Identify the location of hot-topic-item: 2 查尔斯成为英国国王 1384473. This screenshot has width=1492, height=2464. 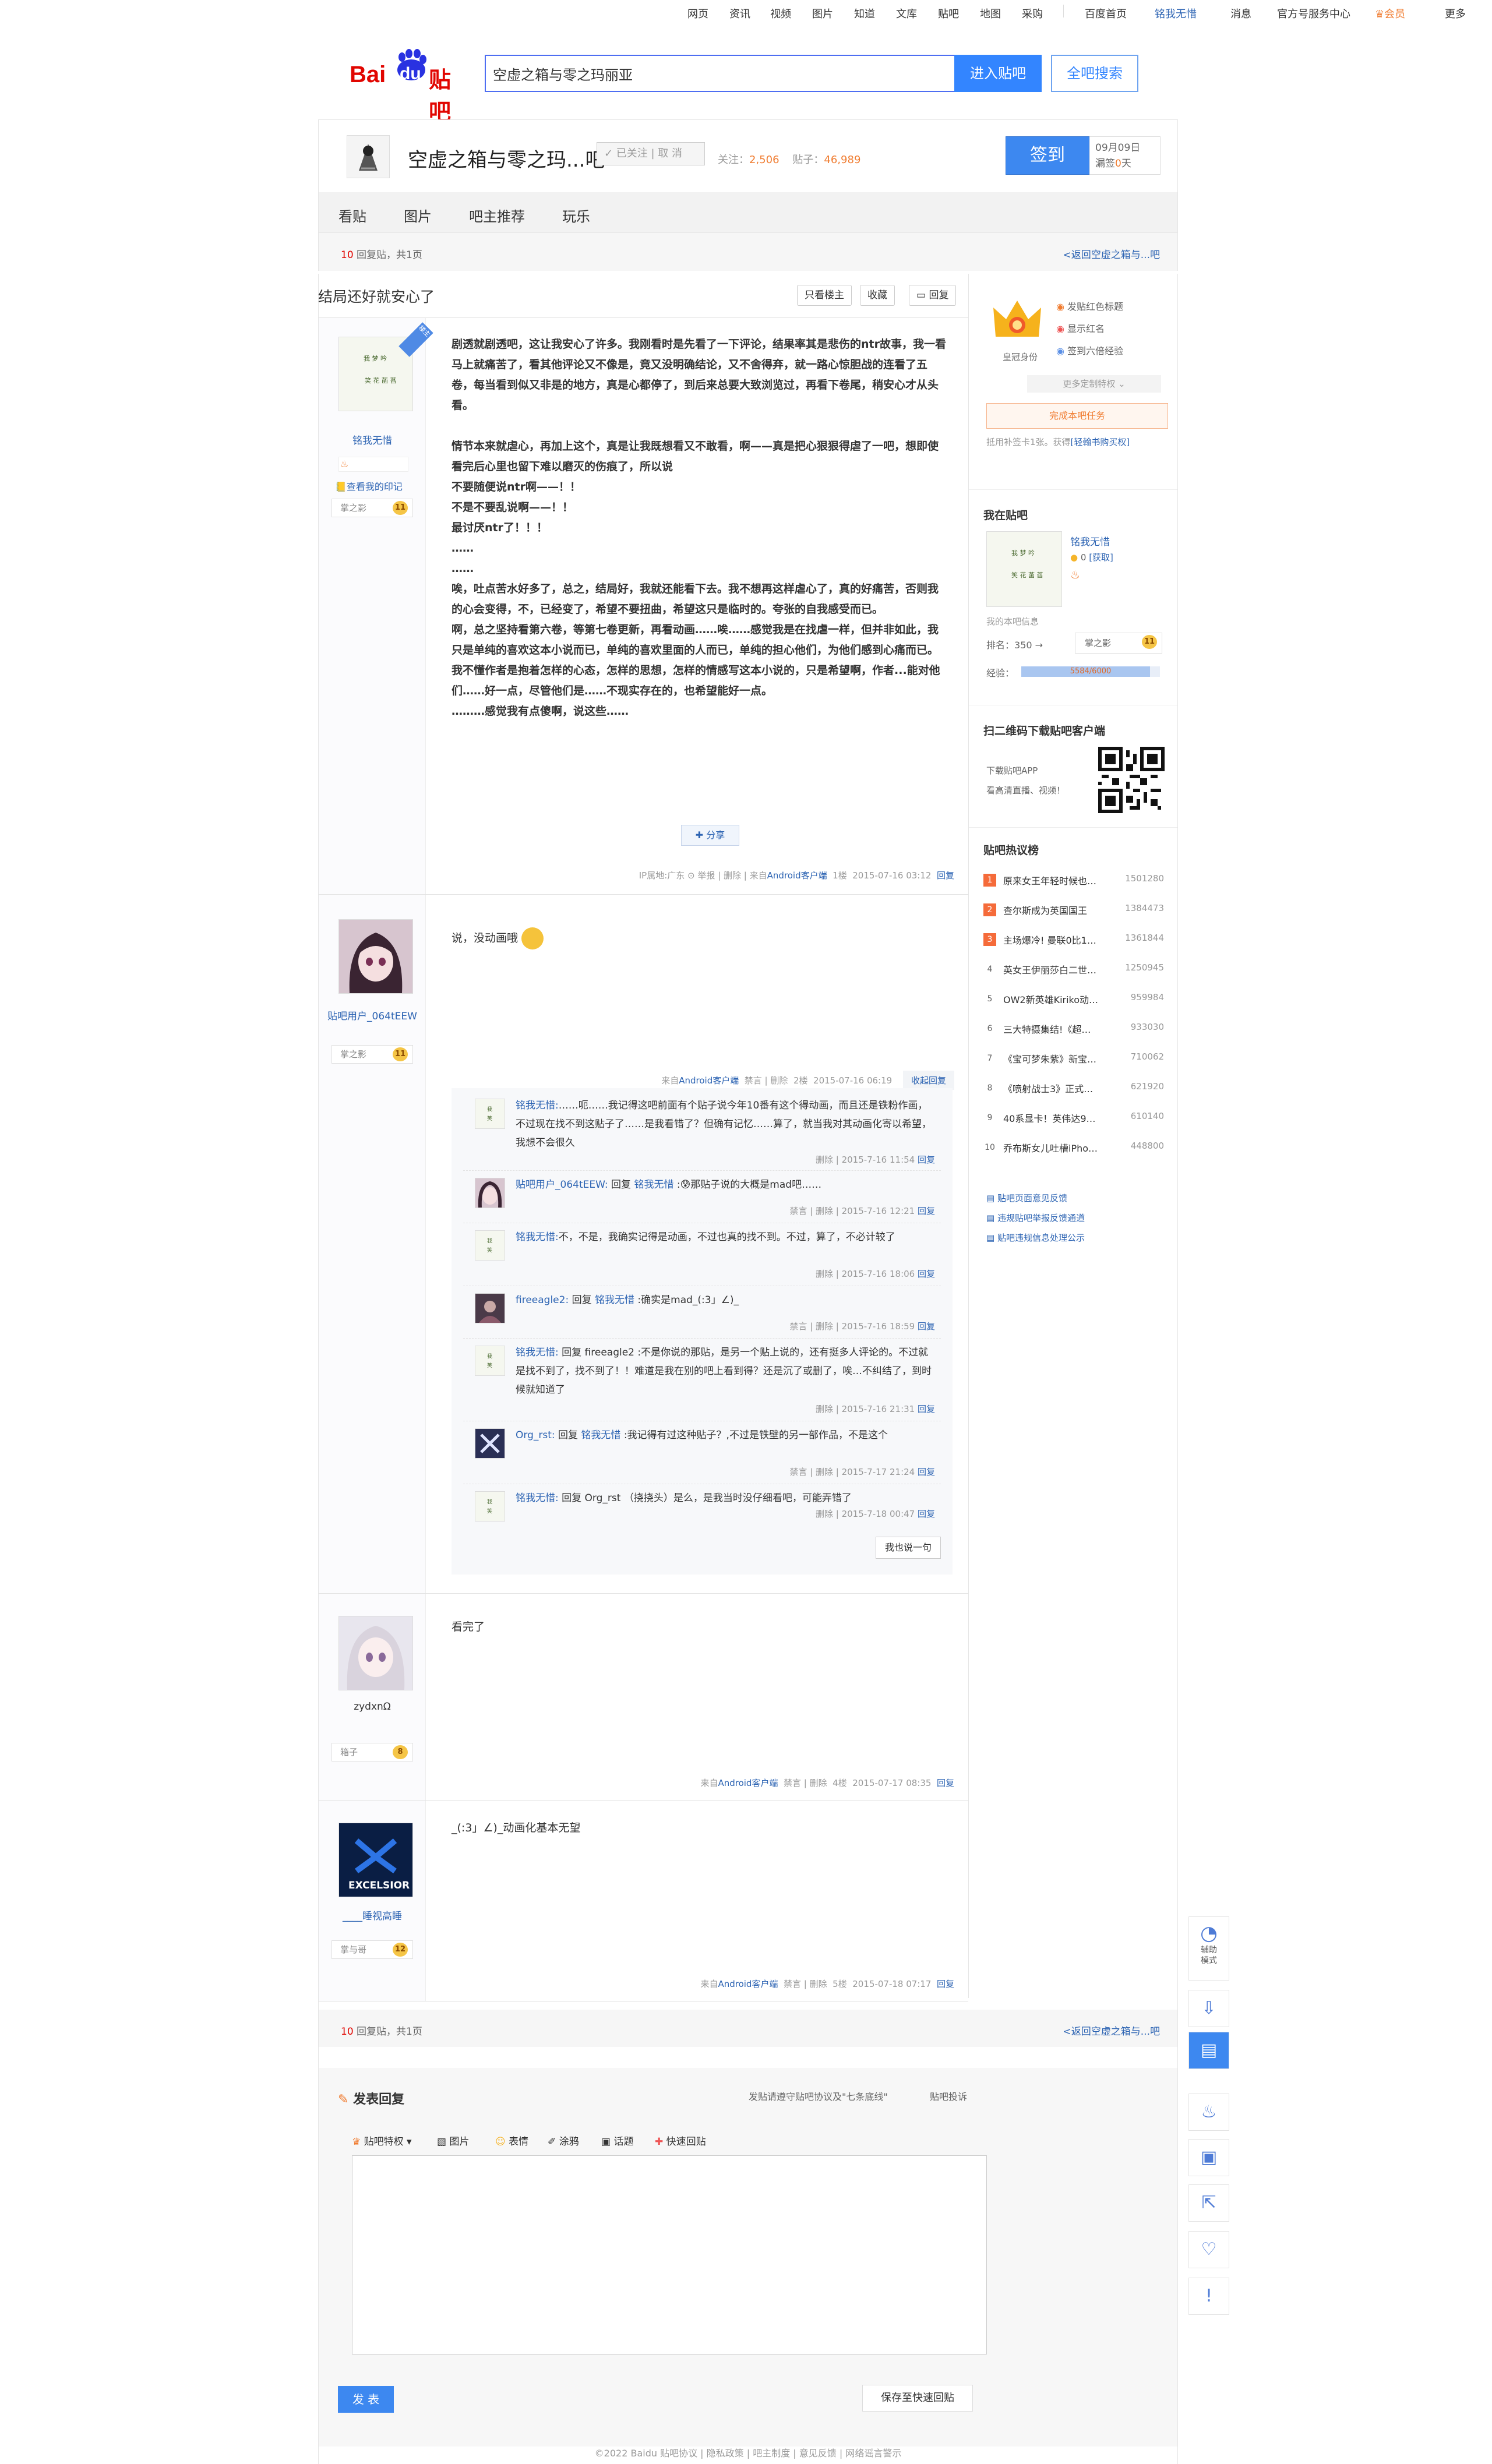
(1073, 910).